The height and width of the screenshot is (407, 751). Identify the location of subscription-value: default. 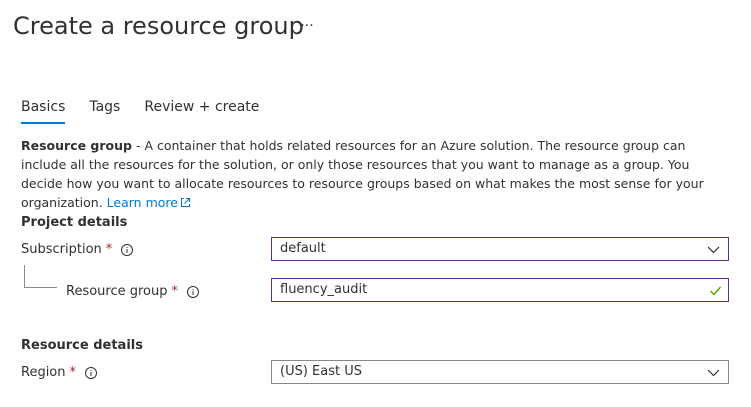
(303, 248).